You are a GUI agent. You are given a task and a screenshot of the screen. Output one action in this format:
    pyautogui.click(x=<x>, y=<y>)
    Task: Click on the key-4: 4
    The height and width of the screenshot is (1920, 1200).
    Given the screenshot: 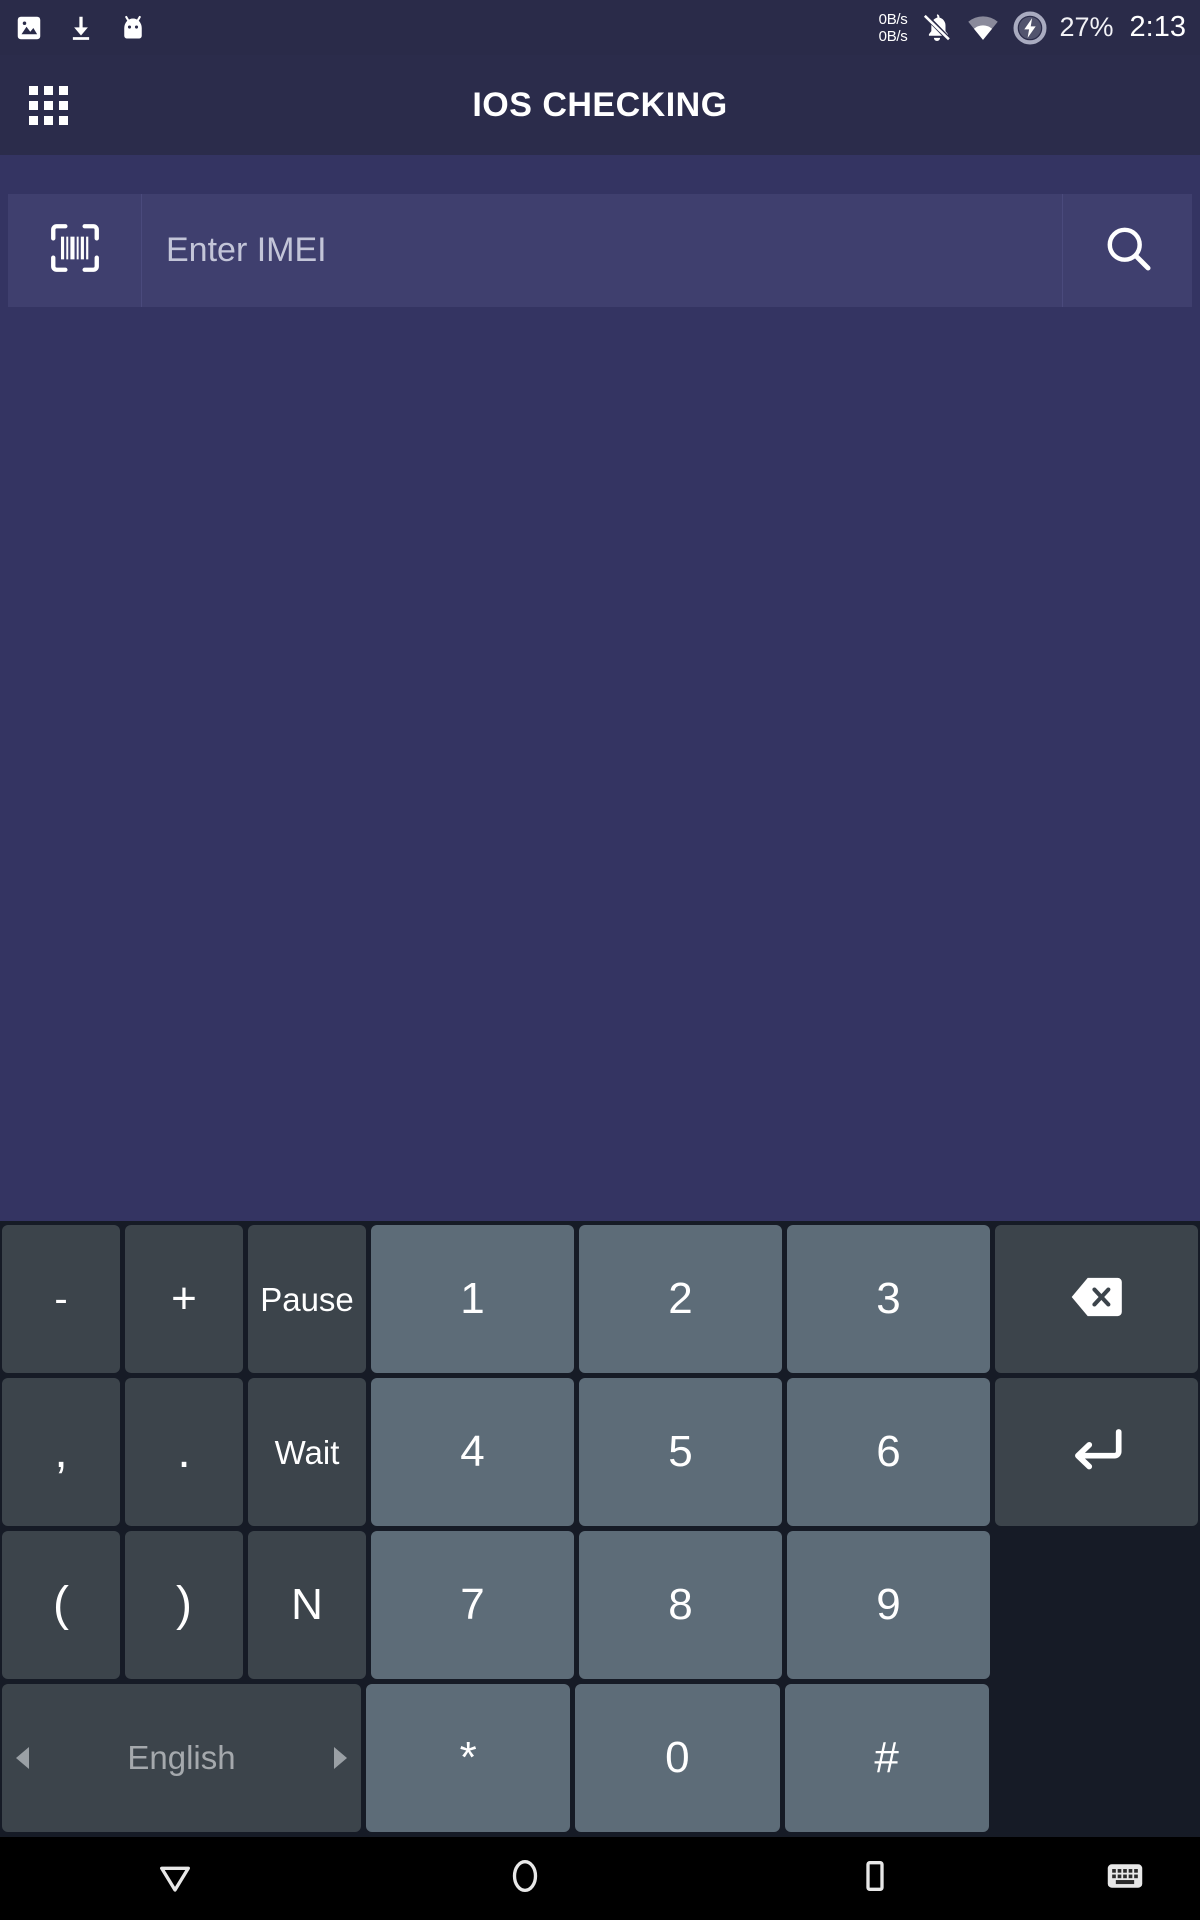 What is the action you would take?
    pyautogui.click(x=472, y=1452)
    